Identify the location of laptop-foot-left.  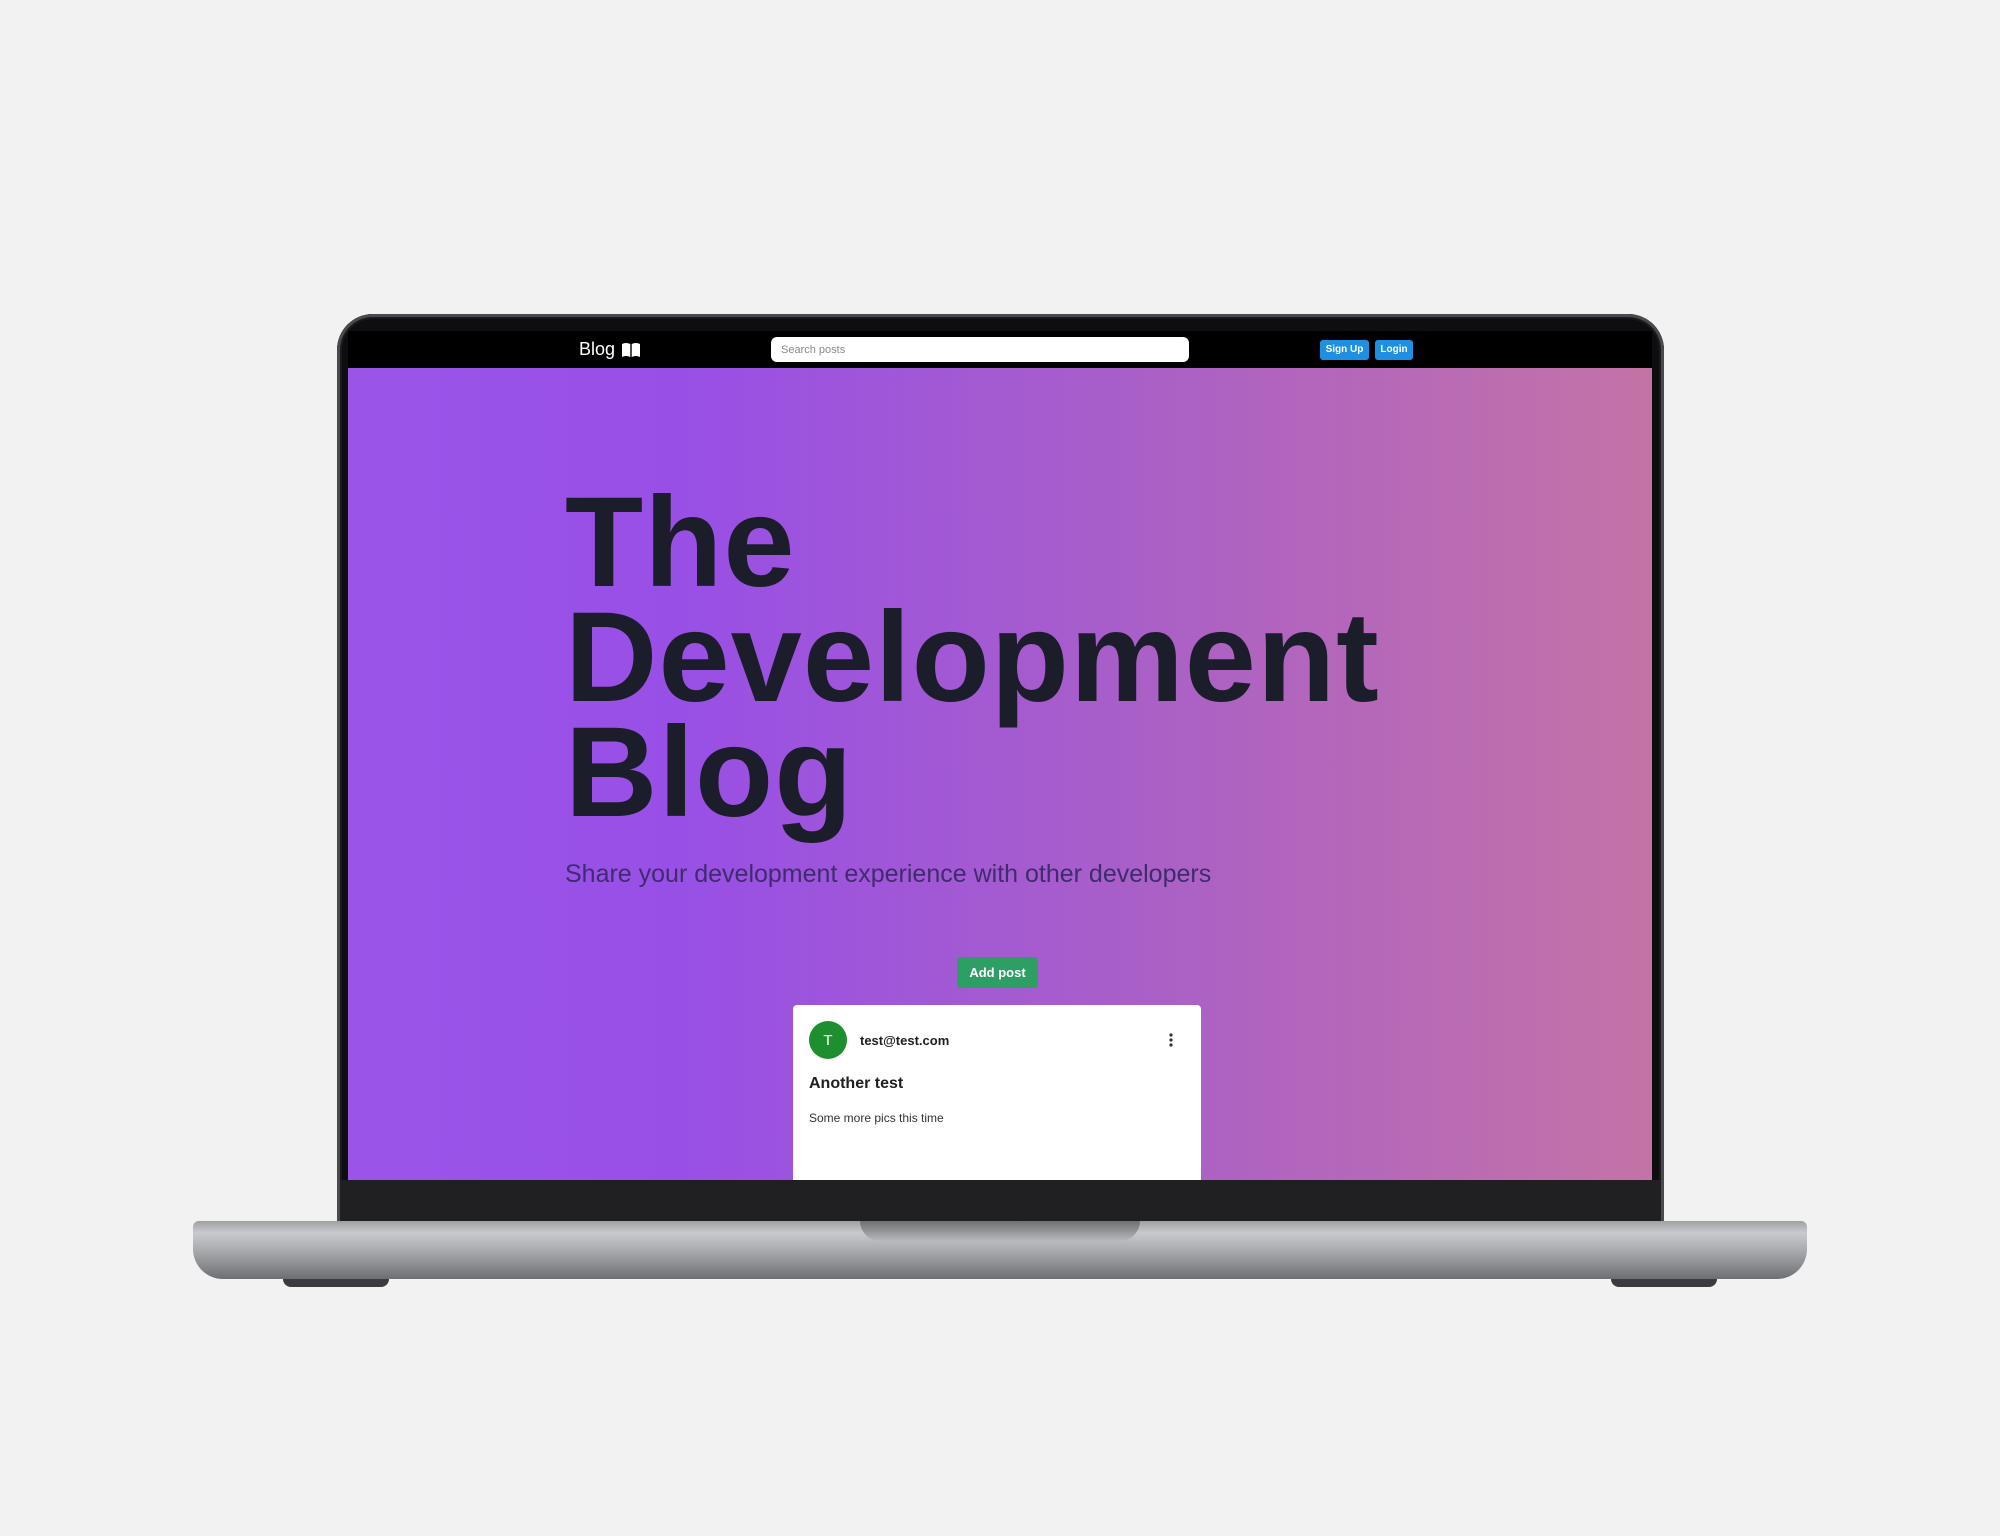
(336, 1283).